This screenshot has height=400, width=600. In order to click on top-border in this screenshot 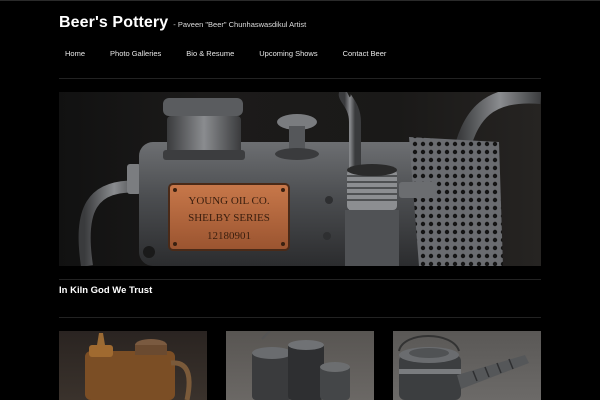, I will do `click(300, 0)`.